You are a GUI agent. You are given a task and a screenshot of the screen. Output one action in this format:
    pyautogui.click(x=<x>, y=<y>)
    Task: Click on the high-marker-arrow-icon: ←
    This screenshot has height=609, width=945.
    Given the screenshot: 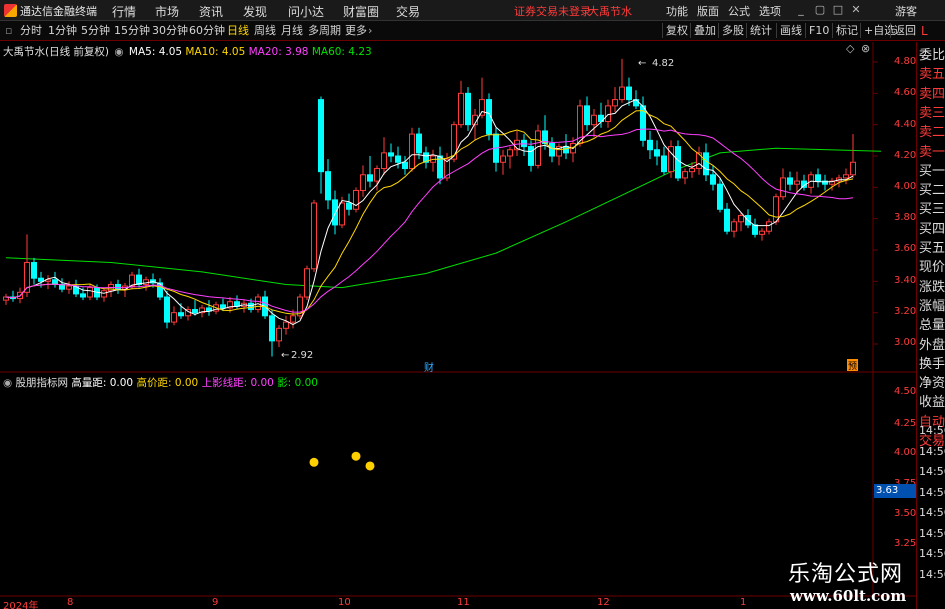 What is the action you would take?
    pyautogui.click(x=642, y=63)
    